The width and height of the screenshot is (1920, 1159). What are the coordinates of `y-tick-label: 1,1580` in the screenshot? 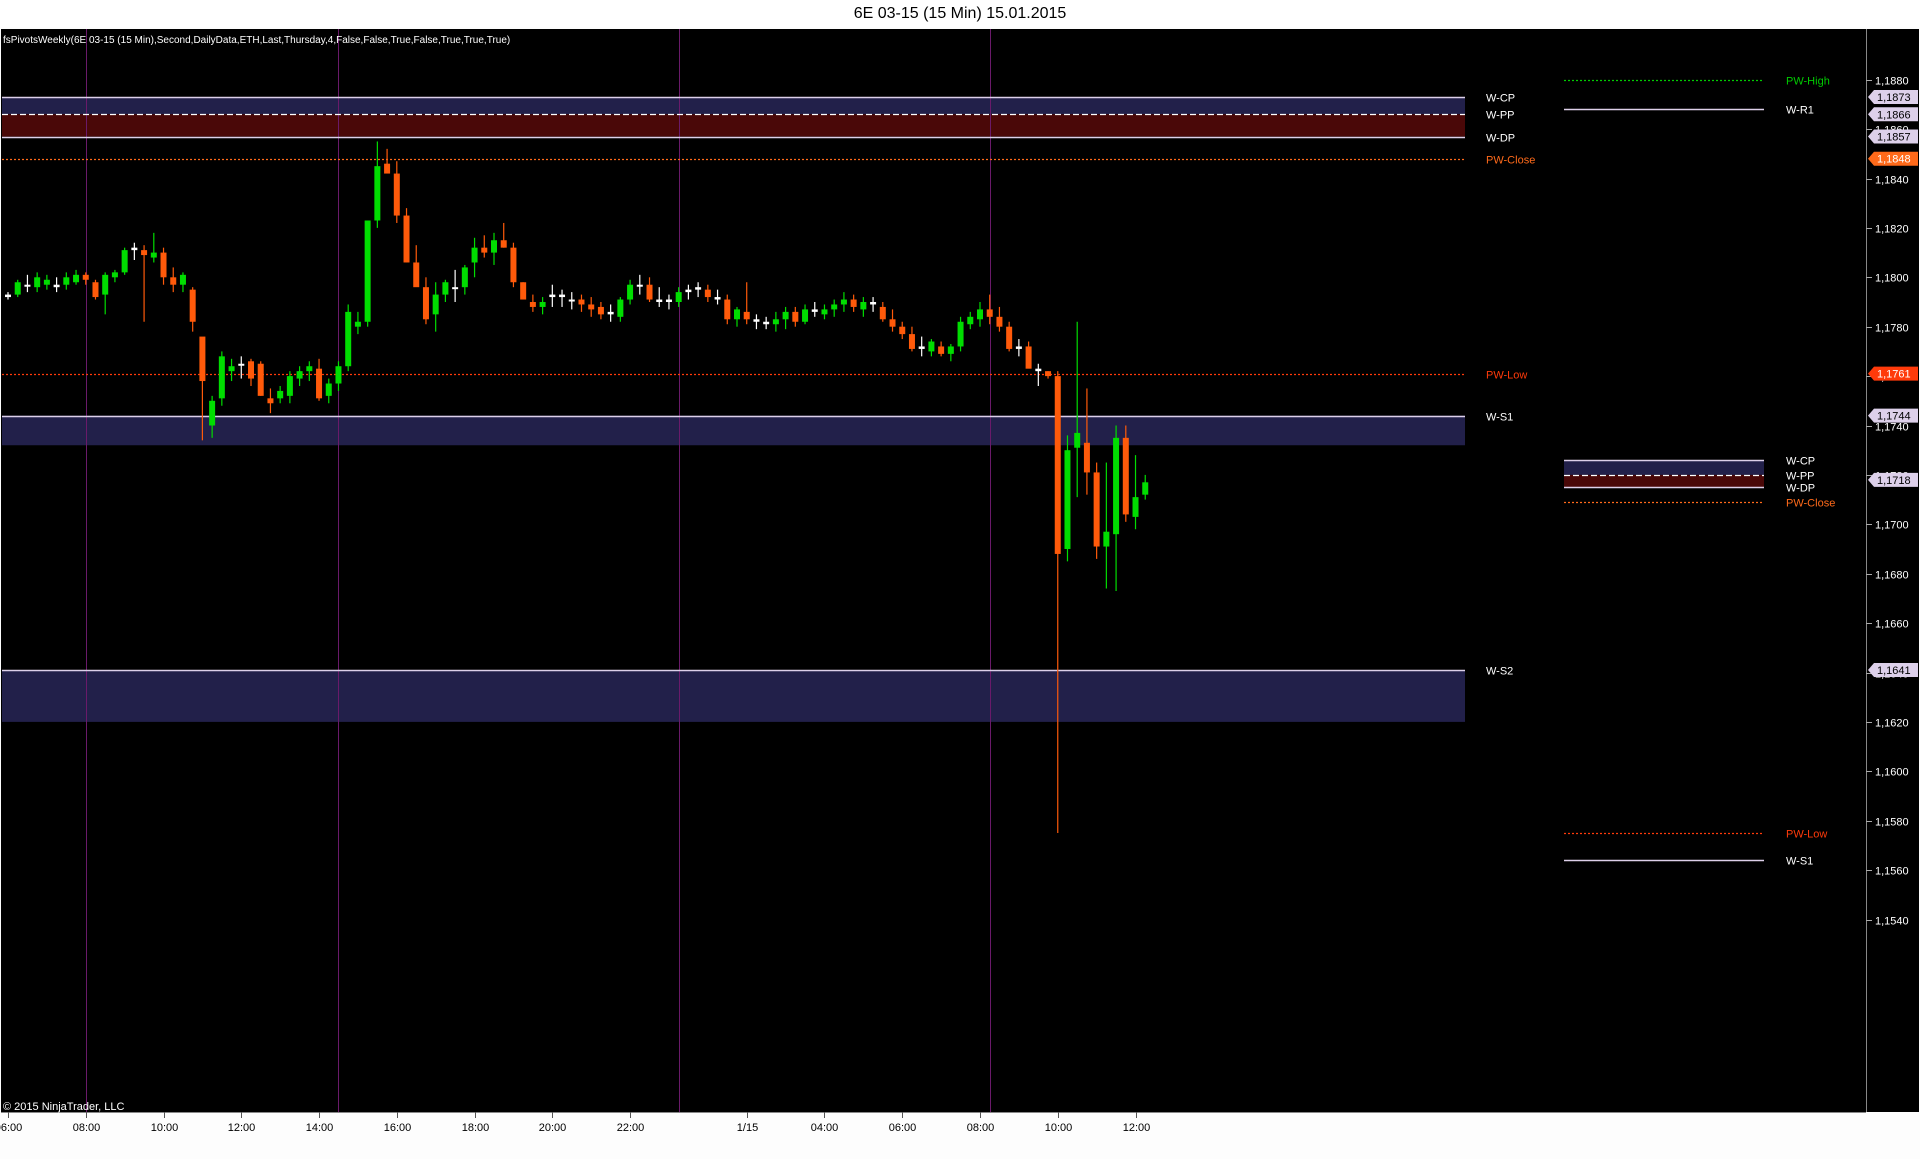 It's located at (1892, 823).